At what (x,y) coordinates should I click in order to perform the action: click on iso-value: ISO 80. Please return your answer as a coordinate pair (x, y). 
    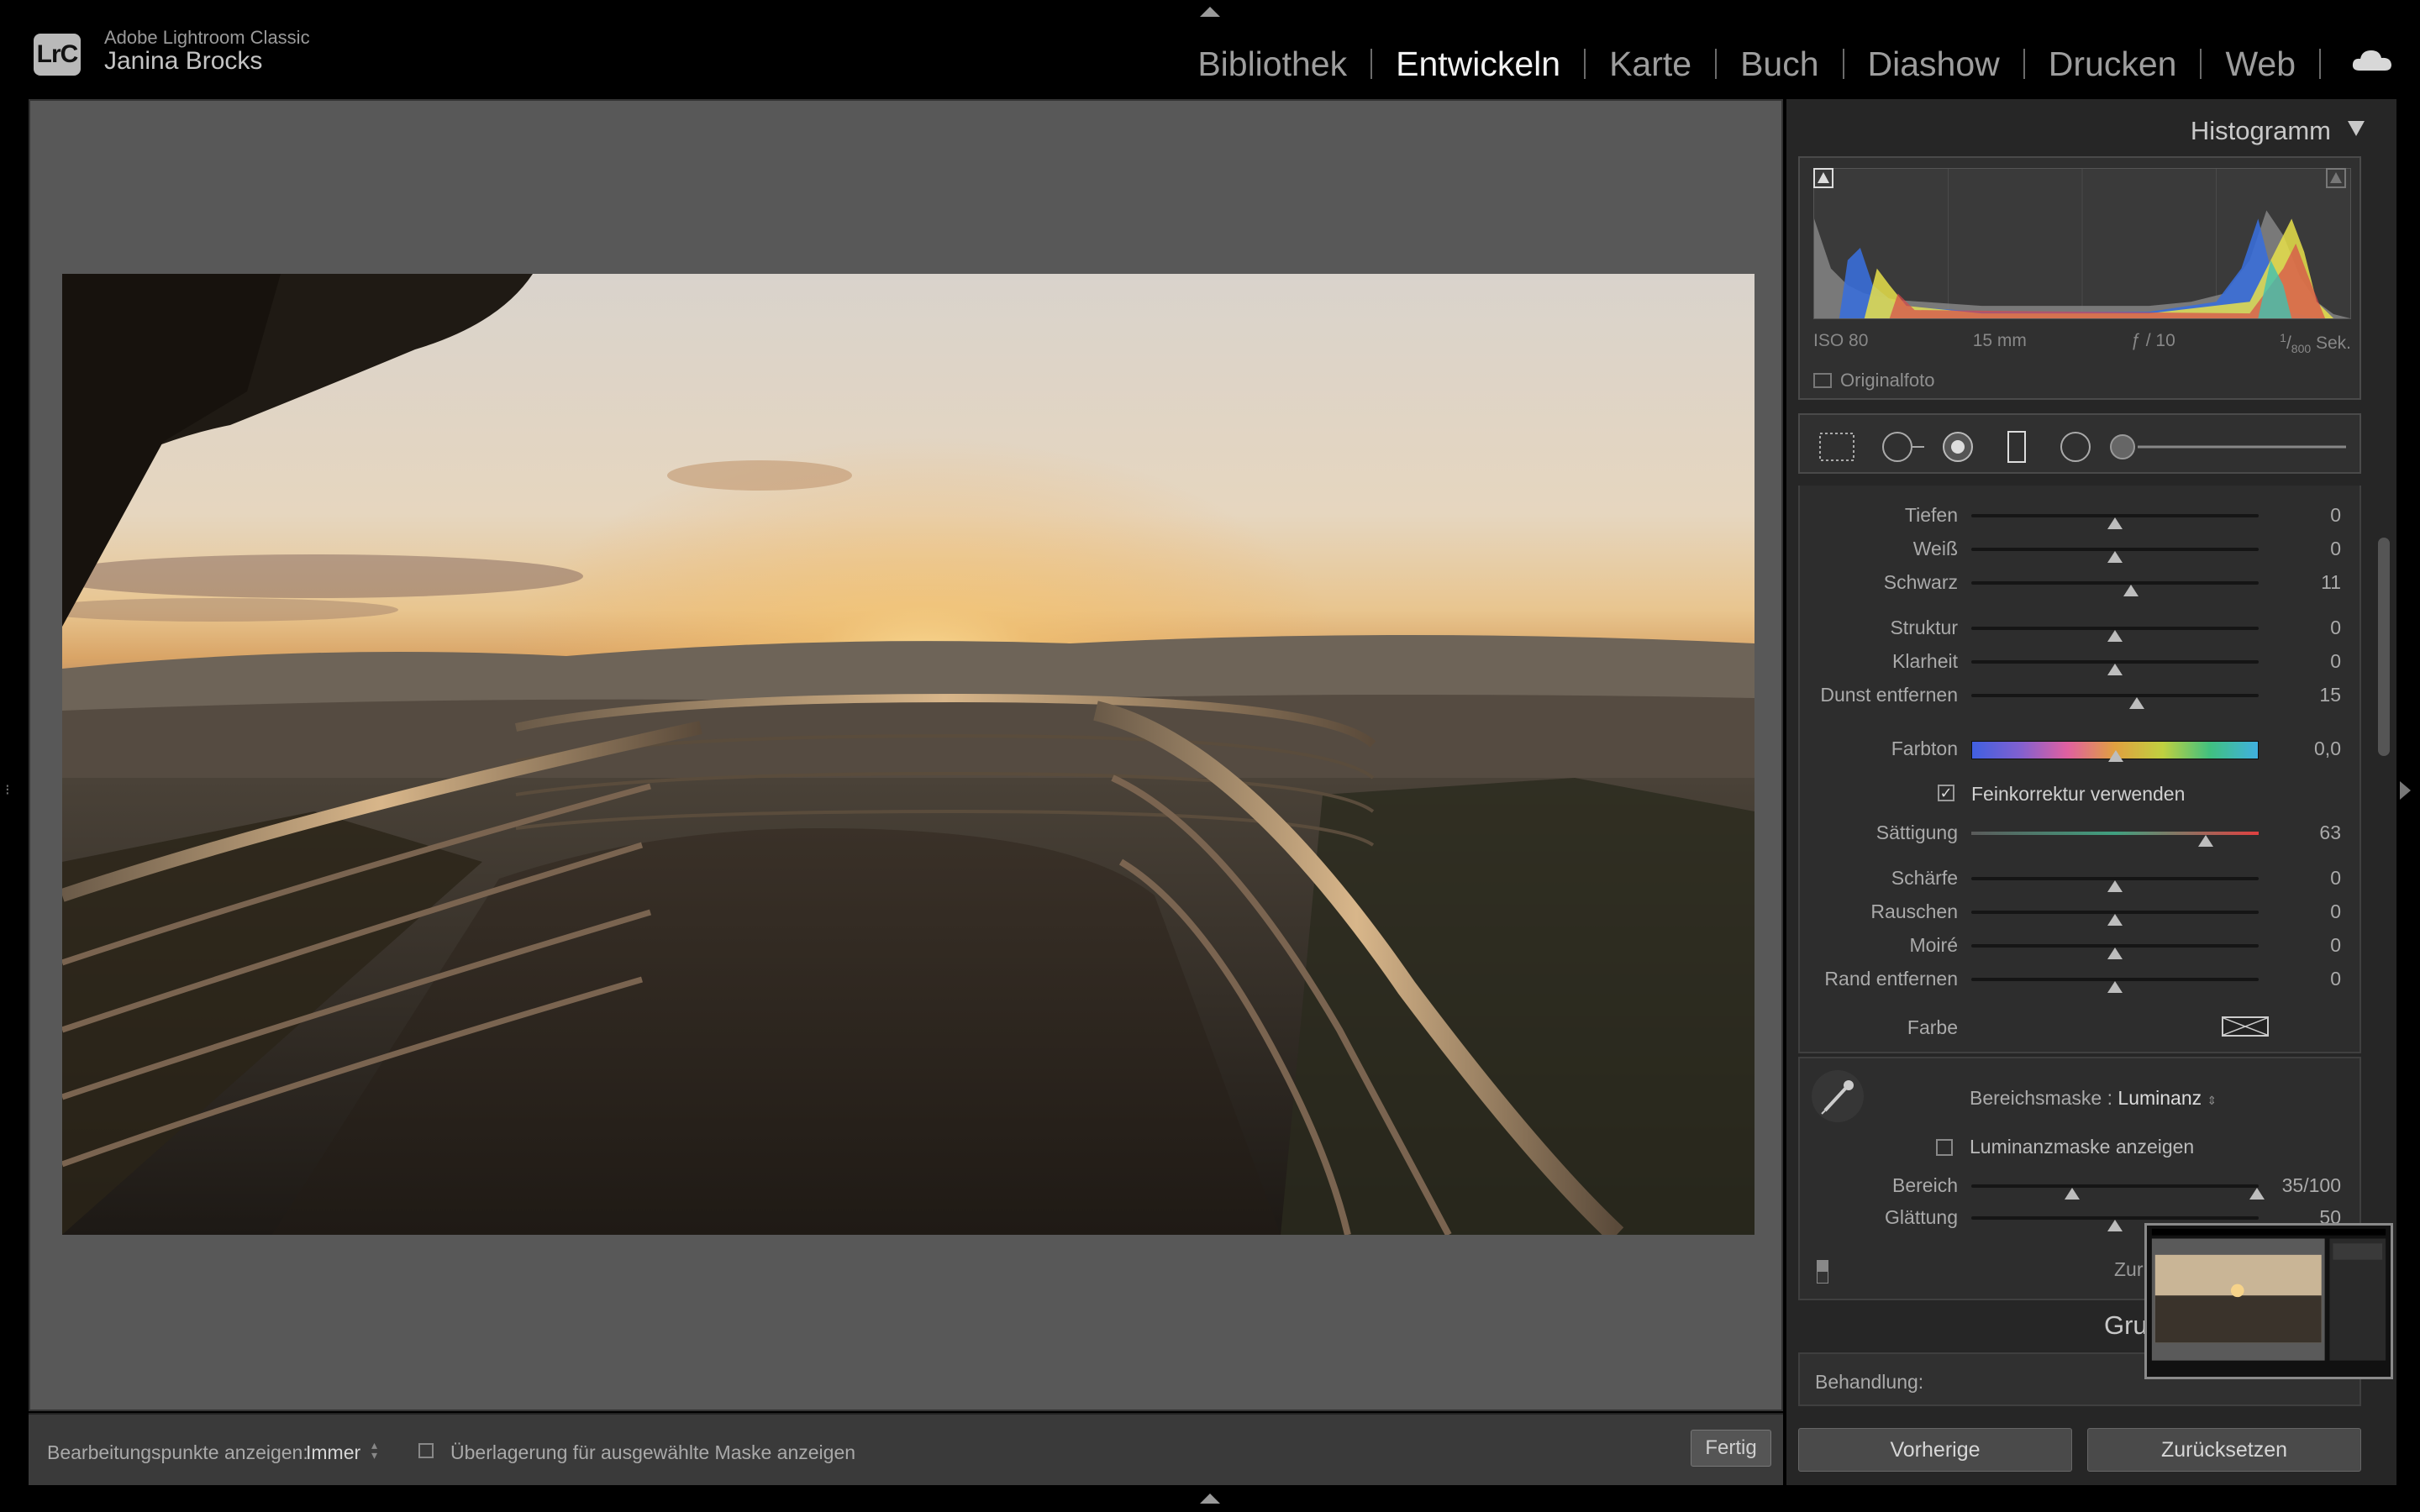
    Looking at the image, I should click on (1841, 340).